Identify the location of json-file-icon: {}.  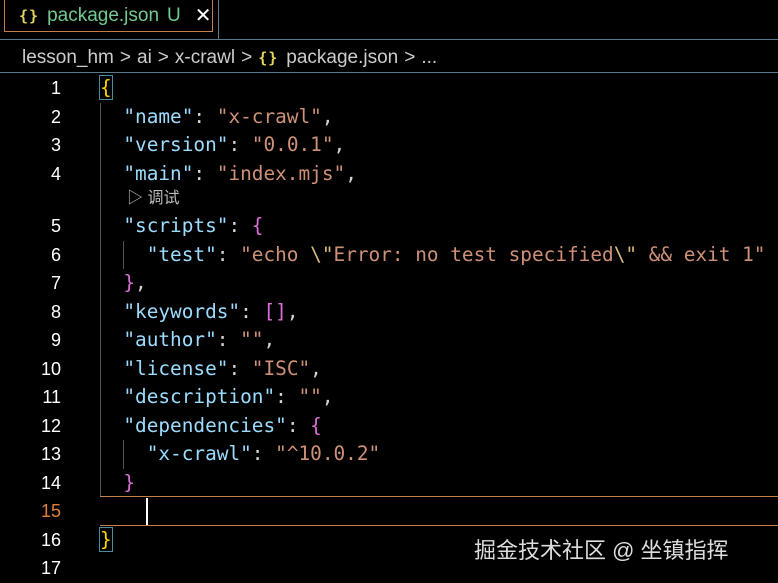
(268, 58).